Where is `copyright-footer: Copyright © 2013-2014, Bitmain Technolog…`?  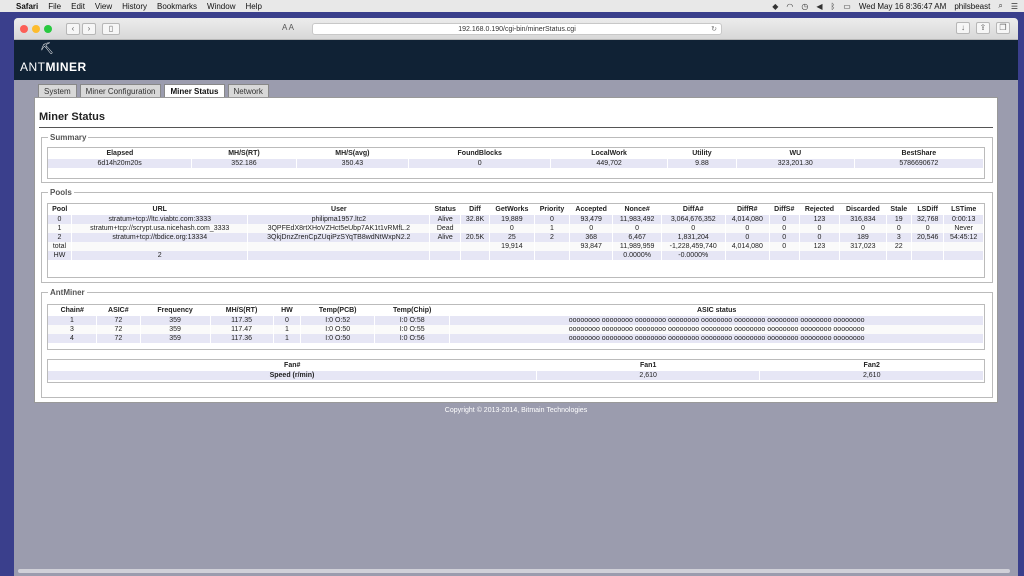 copyright-footer: Copyright © 2013-2014, Bitmain Technolog… is located at coordinates (516, 410).